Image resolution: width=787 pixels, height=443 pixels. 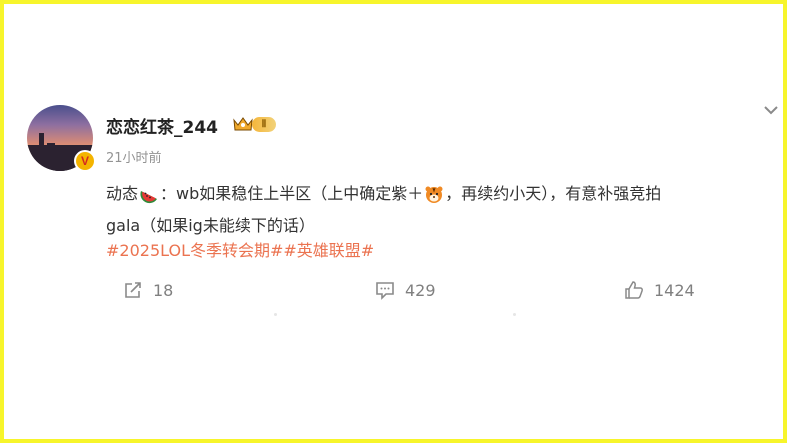 What do you see at coordinates (434, 194) in the screenshot?
I see `tiger-emoji-icon` at bounding box center [434, 194].